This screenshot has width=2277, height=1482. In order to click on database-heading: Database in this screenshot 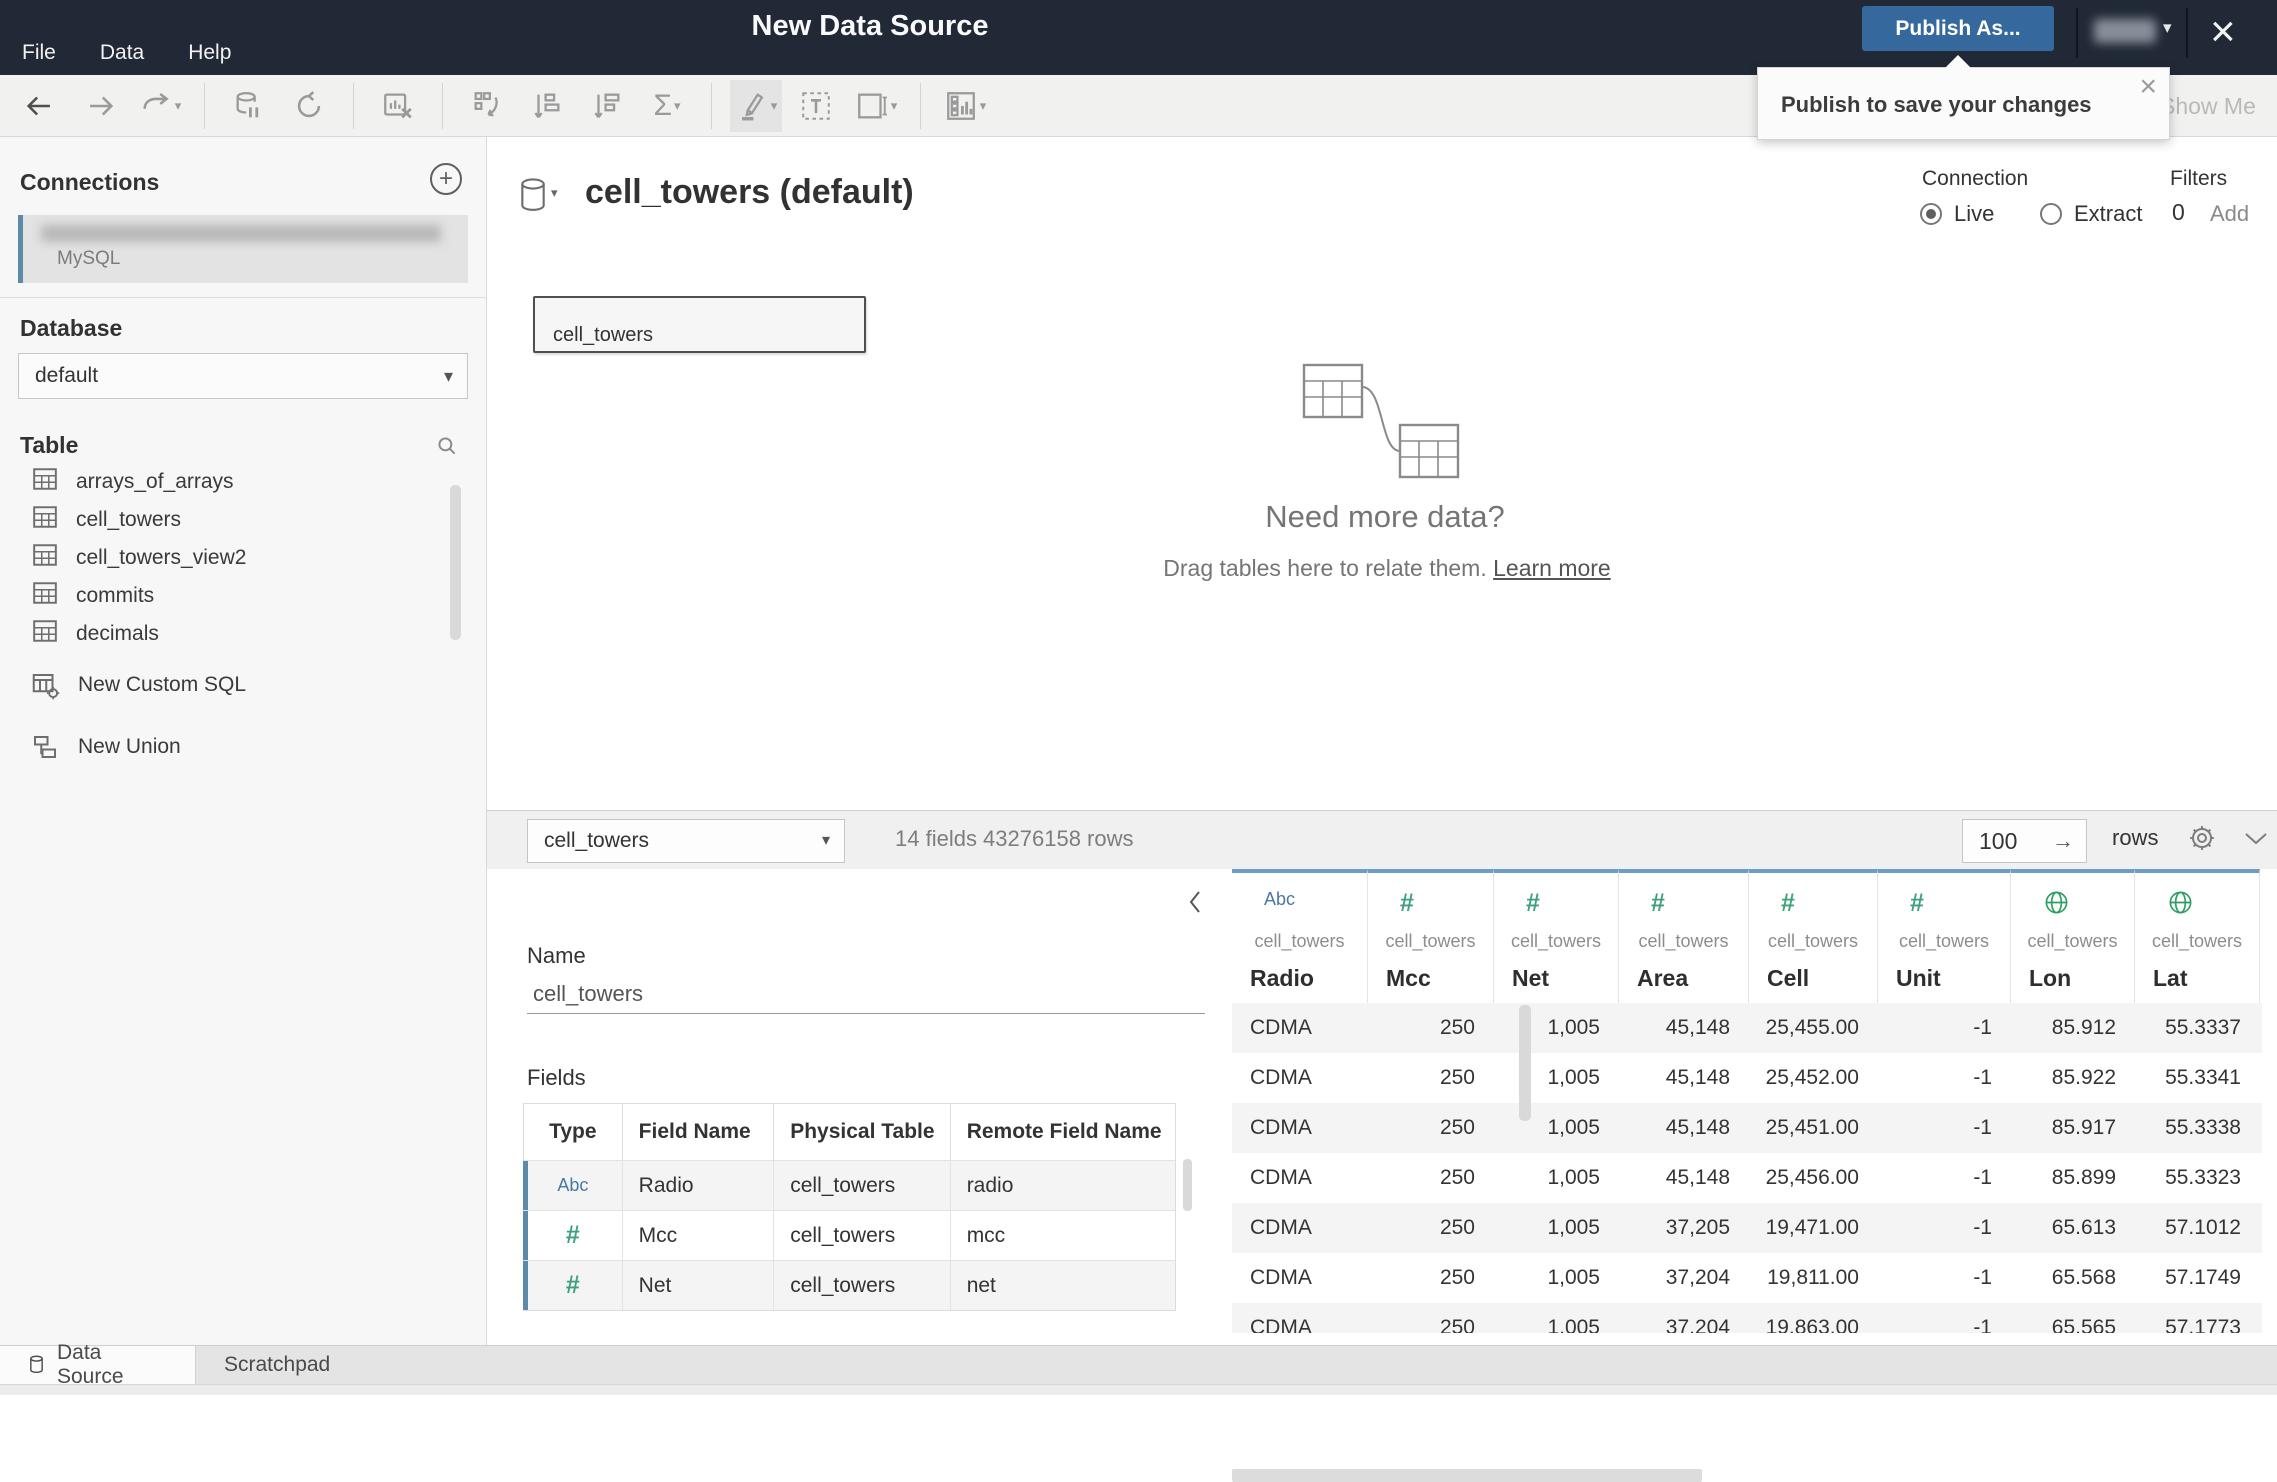, I will do `click(71, 328)`.